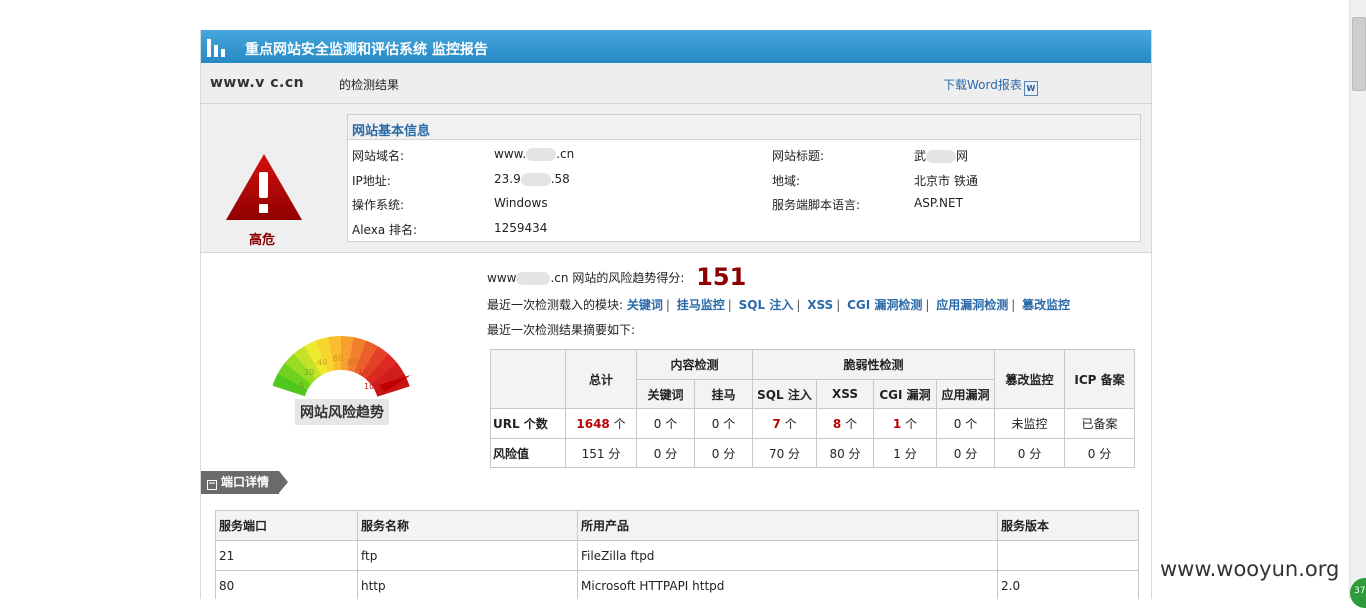 This screenshot has width=1366, height=608. What do you see at coordinates (342, 412) in the screenshot?
I see `gauge-caption: 网站风险趋势` at bounding box center [342, 412].